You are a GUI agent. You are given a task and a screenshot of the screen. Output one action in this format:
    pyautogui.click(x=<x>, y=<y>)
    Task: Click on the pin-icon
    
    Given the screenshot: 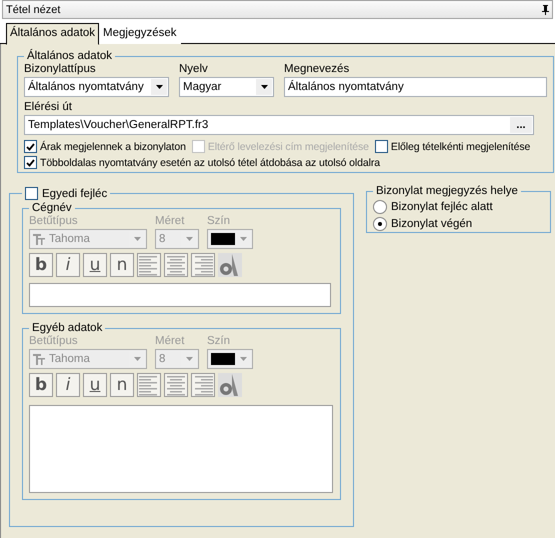 What is the action you would take?
    pyautogui.click(x=545, y=9)
    